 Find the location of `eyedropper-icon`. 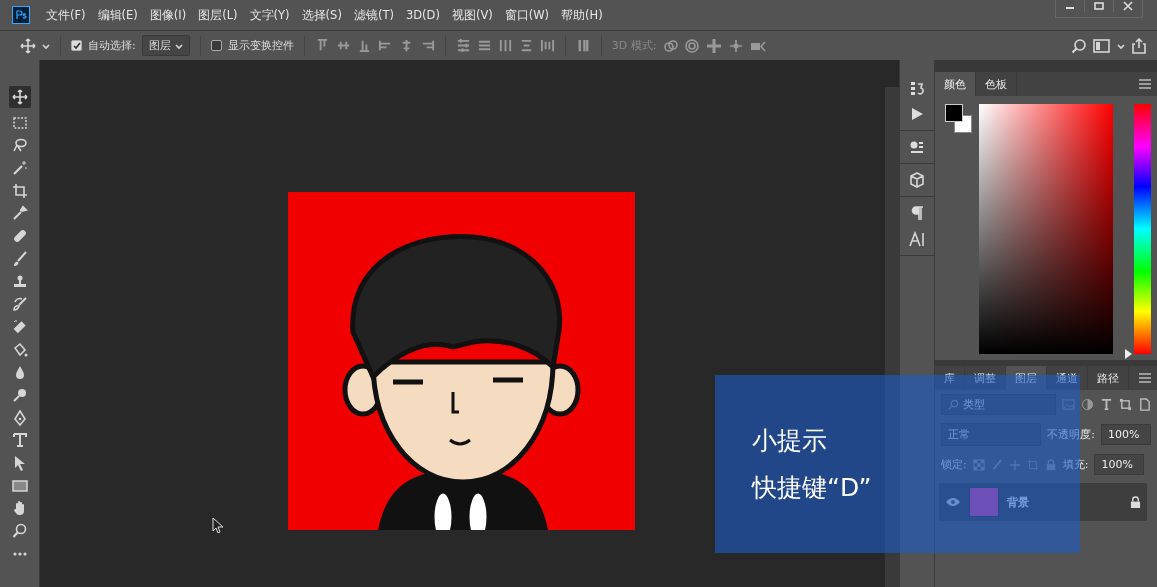

eyedropper-icon is located at coordinates (19, 213).